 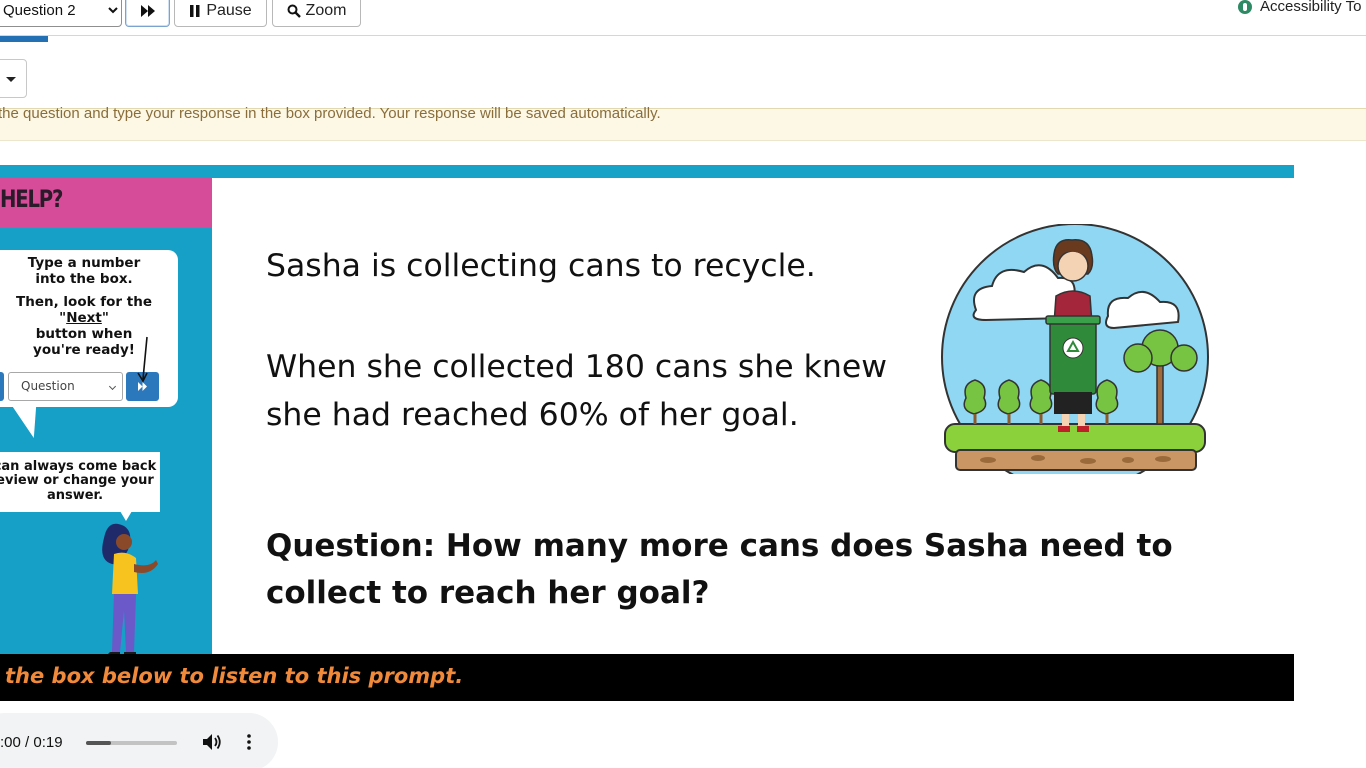 What do you see at coordinates (77, 481) in the screenshot?
I see `help-line: eview or change your` at bounding box center [77, 481].